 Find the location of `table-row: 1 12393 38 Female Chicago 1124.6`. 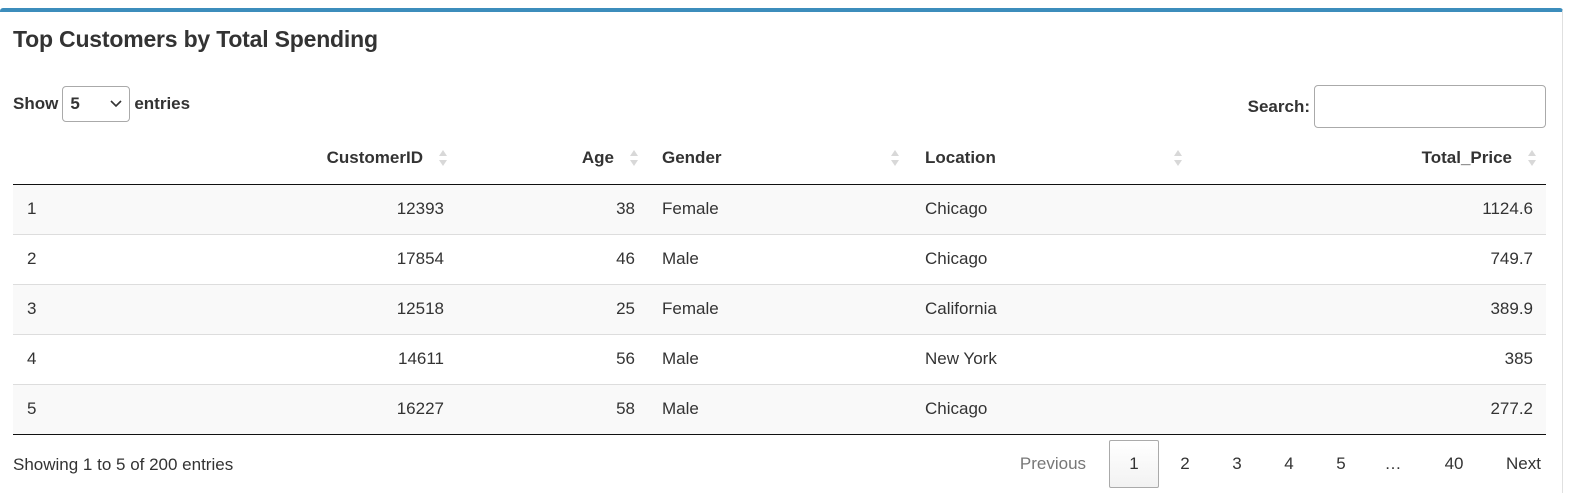

table-row: 1 12393 38 Female Chicago 1124.6 is located at coordinates (779, 209).